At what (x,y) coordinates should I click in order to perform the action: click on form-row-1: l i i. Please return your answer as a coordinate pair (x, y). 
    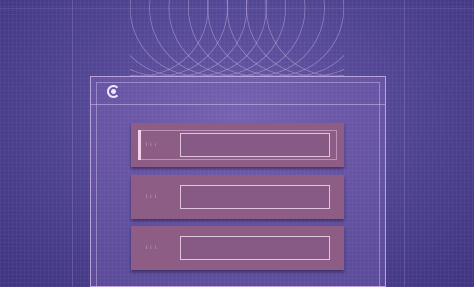
    Looking at the image, I should click on (237, 145).